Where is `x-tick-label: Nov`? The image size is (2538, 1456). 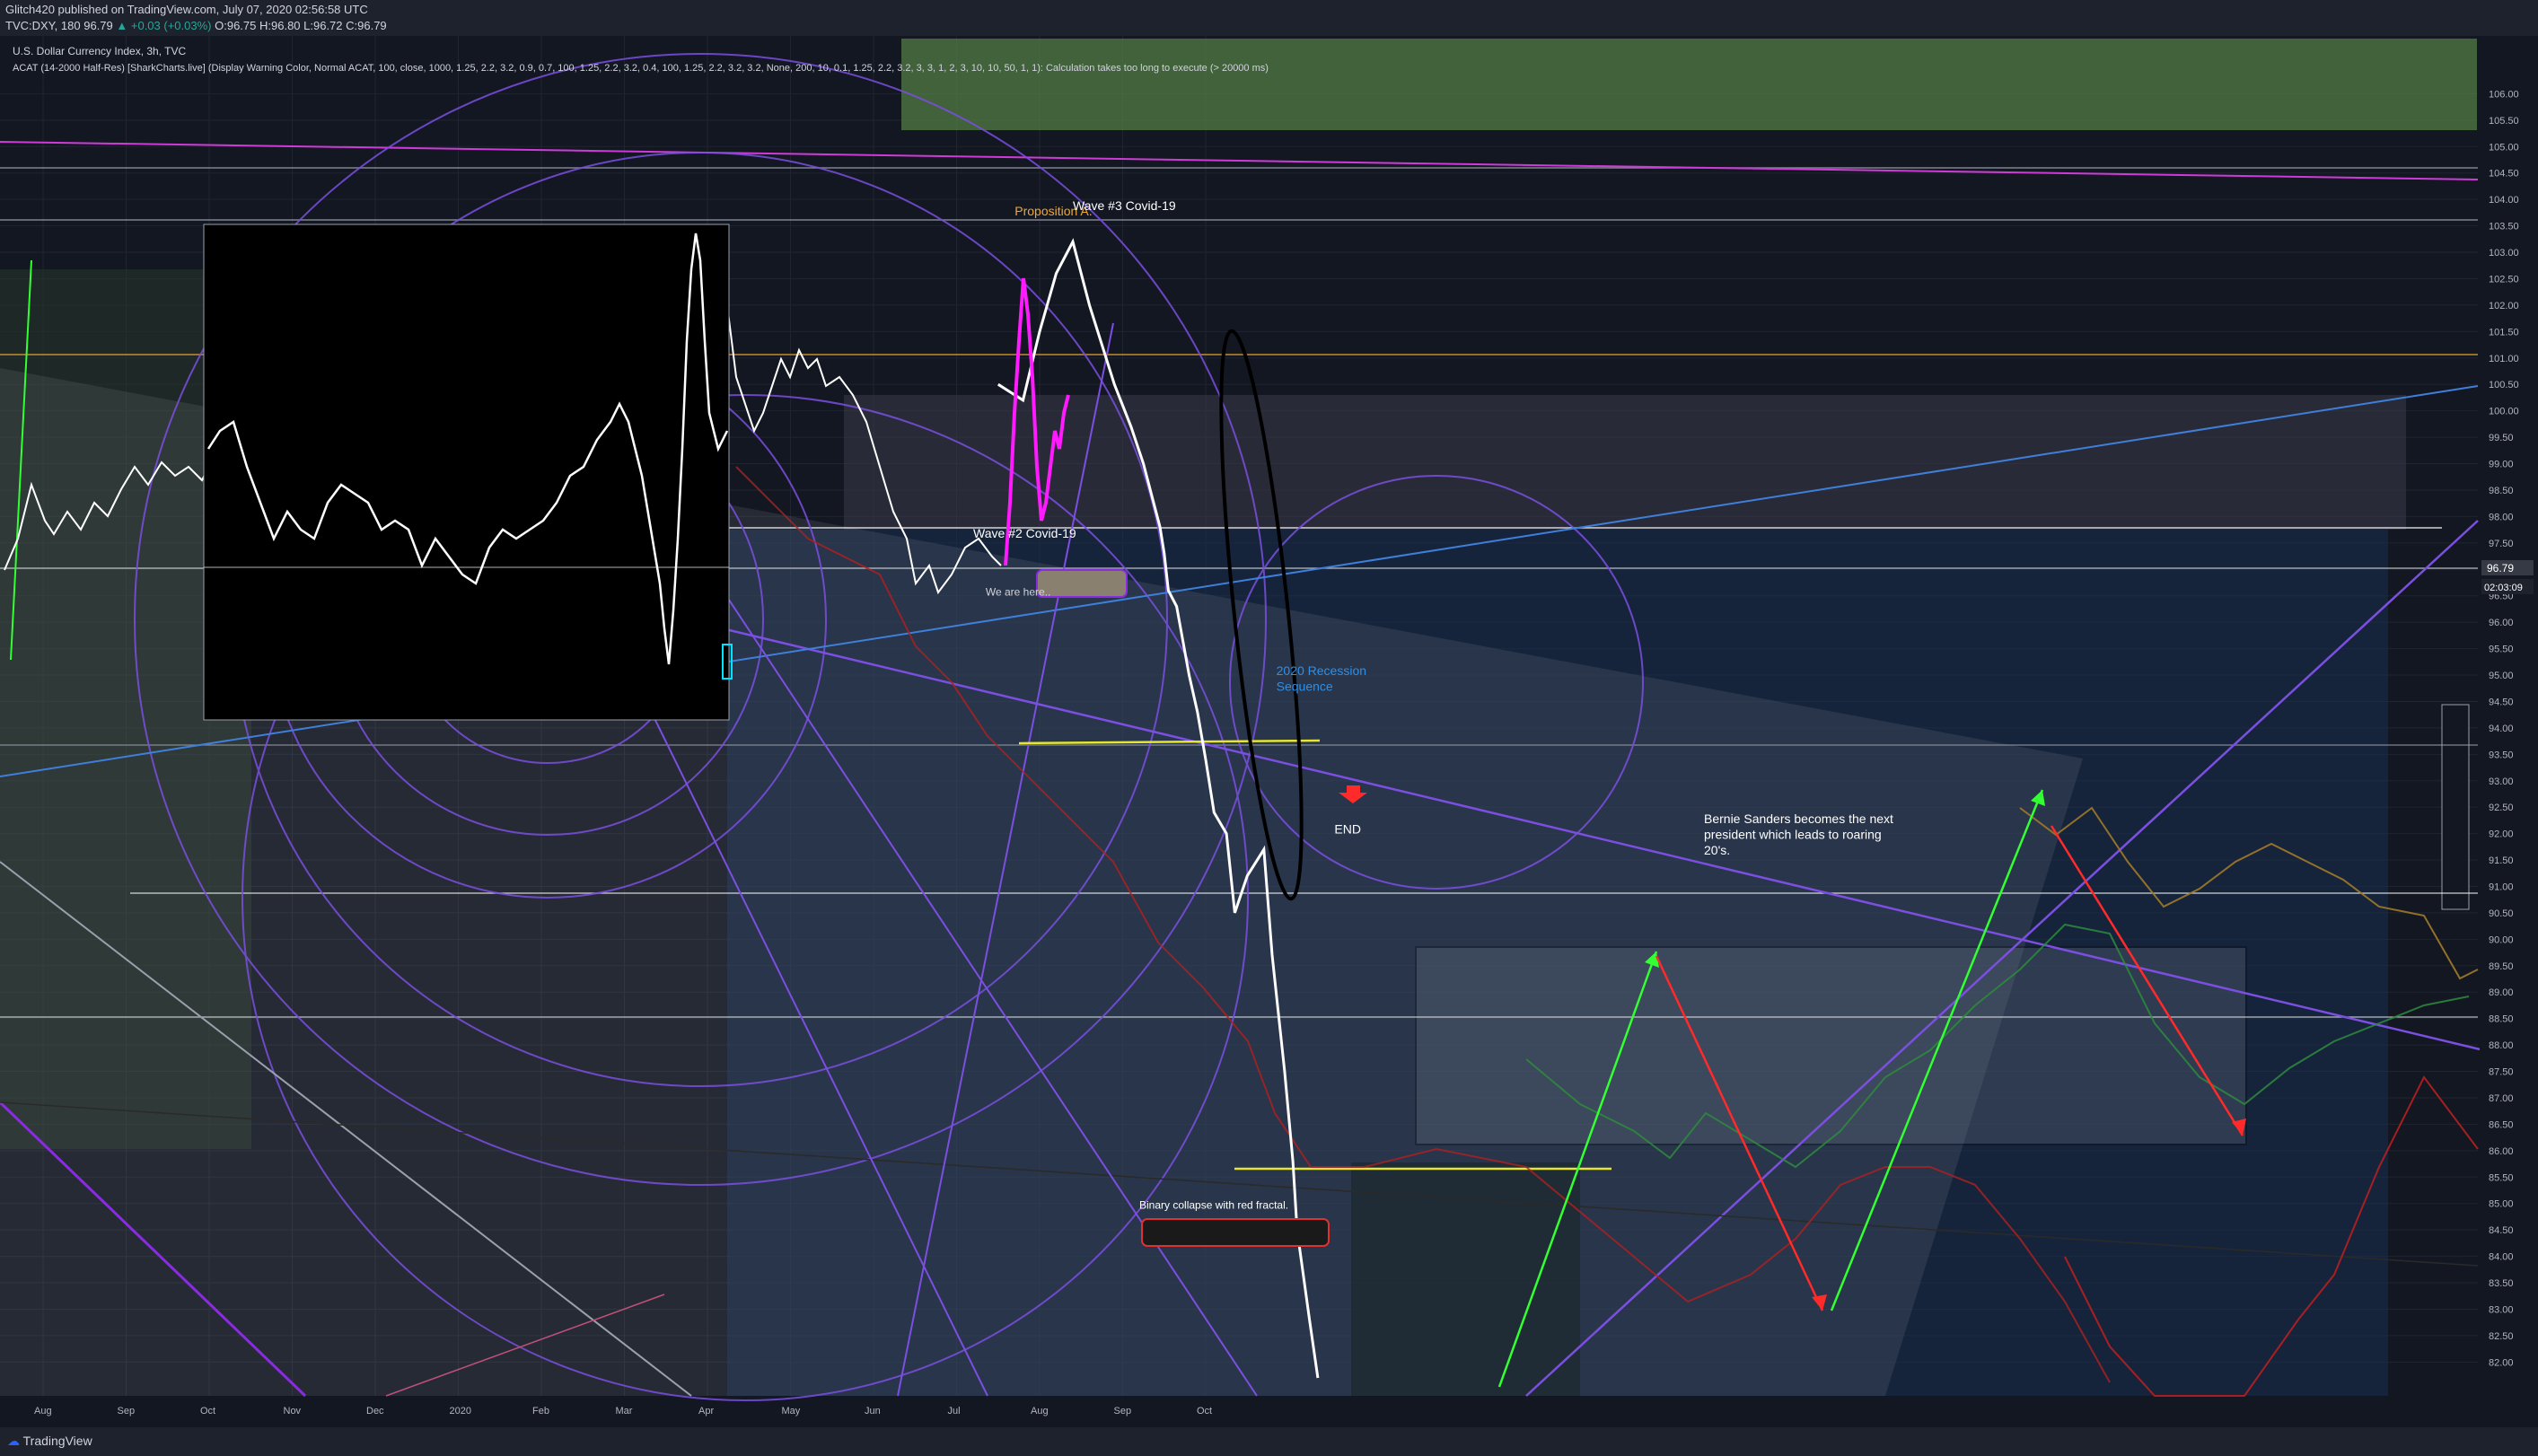 x-tick-label: Nov is located at coordinates (293, 1412).